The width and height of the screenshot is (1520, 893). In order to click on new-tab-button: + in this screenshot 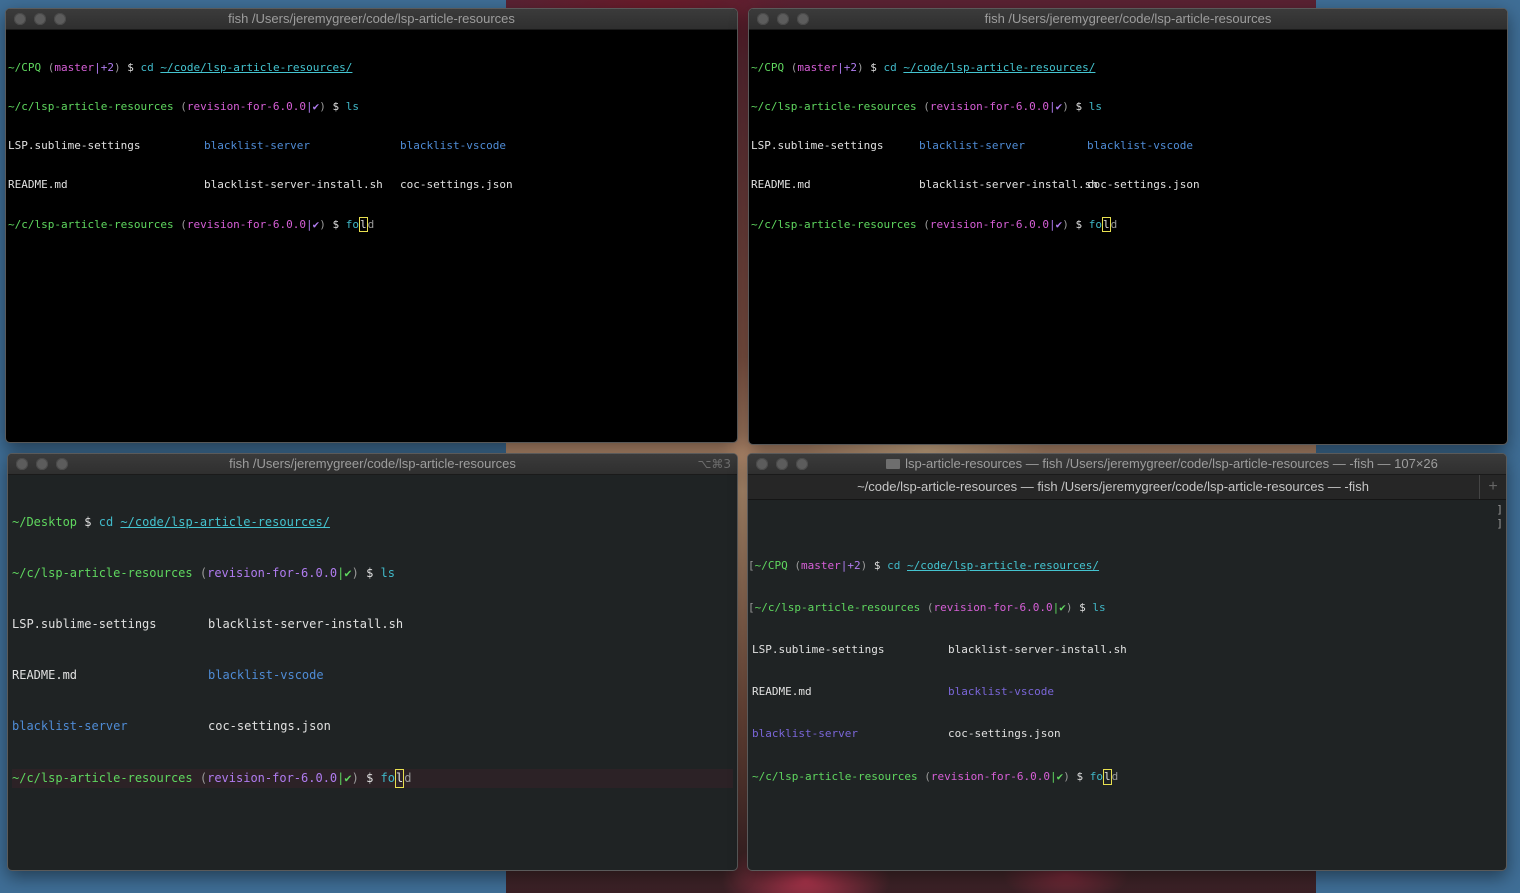, I will do `click(1492, 487)`.